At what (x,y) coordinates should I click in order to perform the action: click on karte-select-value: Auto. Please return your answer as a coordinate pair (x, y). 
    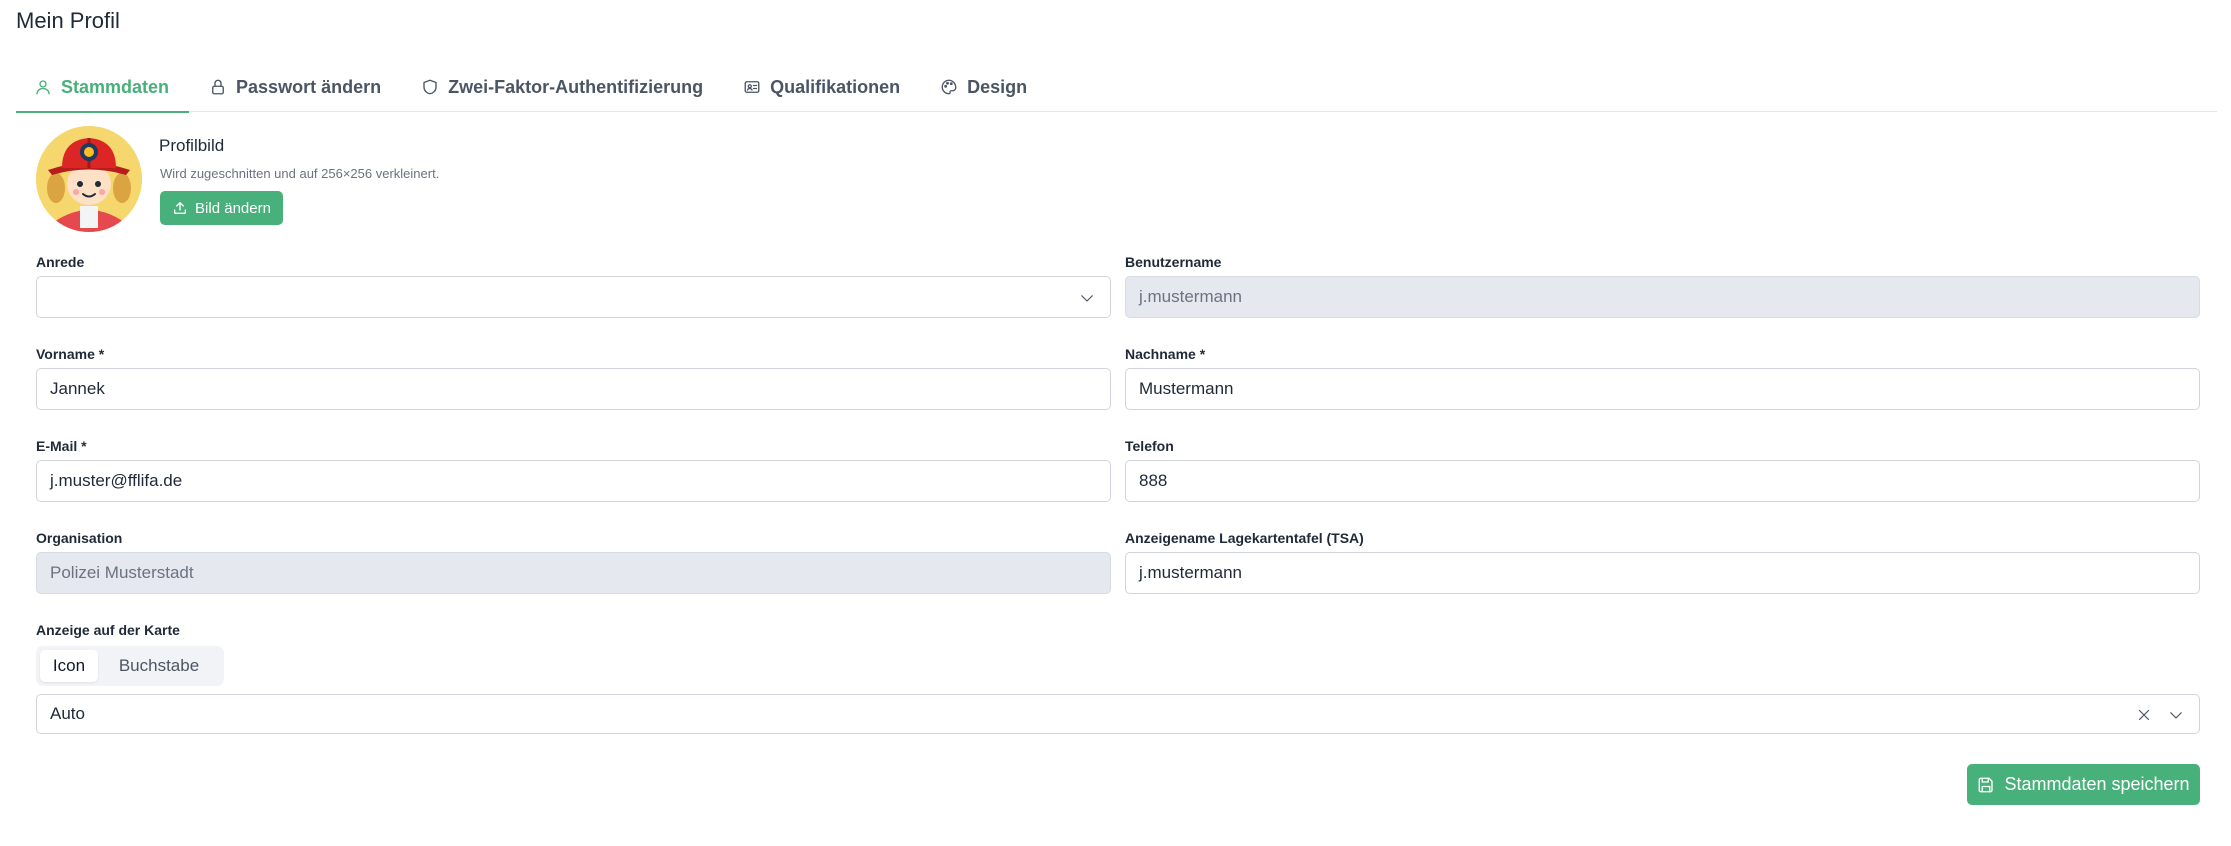
    Looking at the image, I should click on (67, 713).